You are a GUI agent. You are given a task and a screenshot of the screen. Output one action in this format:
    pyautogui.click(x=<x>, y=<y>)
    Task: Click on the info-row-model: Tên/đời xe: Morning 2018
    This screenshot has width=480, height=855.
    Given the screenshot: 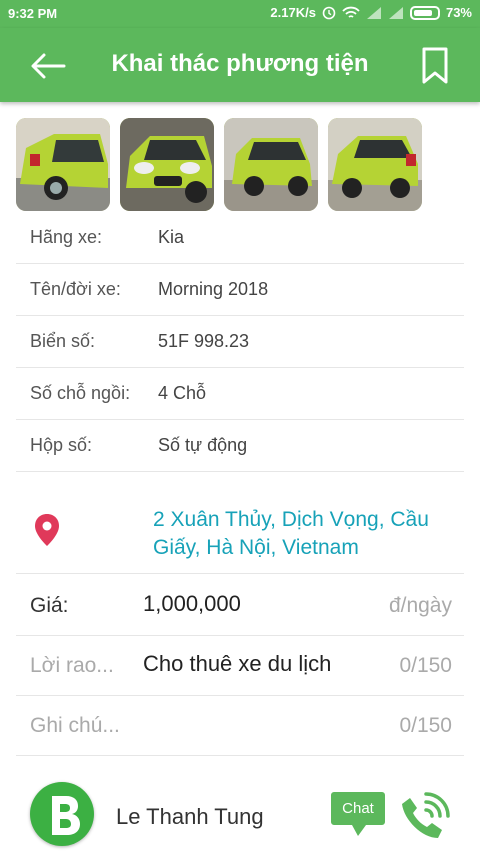 What is the action you would take?
    pyautogui.click(x=240, y=290)
    